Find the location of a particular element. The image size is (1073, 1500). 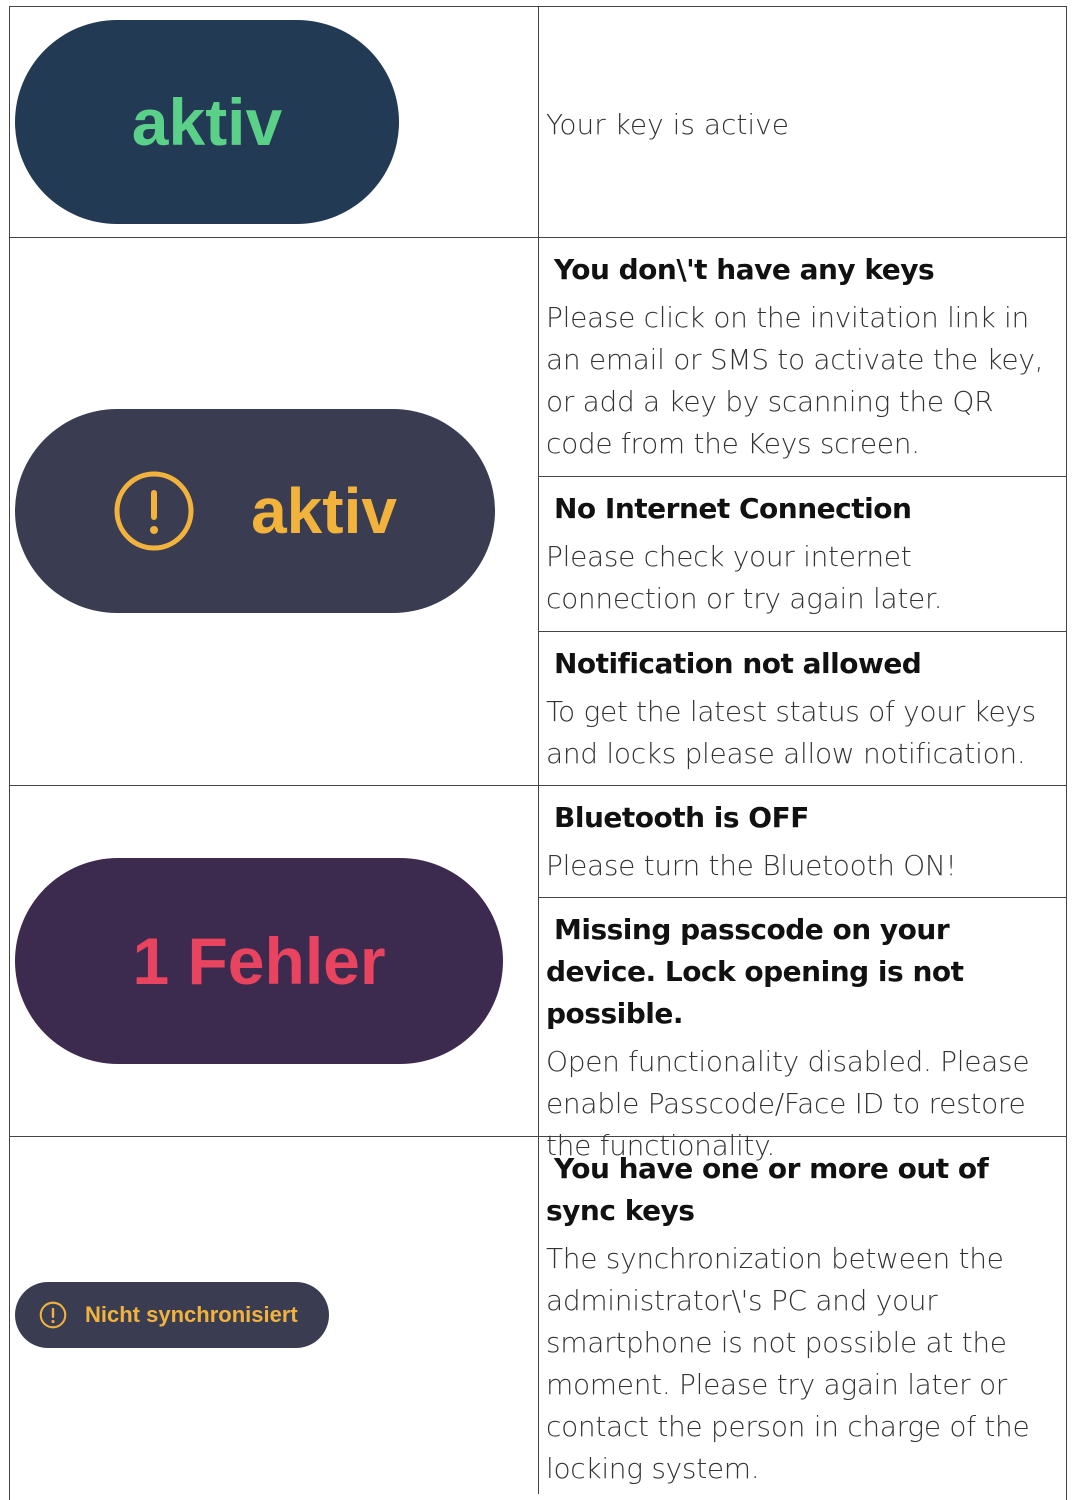

status-badge-error: 1 Fehler is located at coordinates (259, 960).